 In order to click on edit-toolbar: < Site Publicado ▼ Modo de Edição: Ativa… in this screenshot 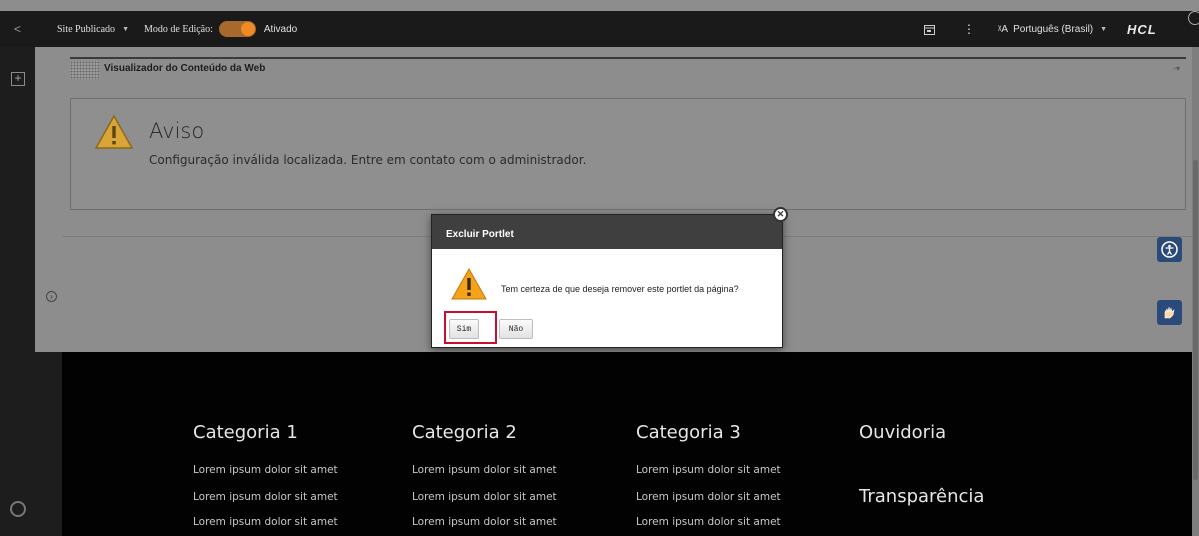, I will do `click(599, 29)`.